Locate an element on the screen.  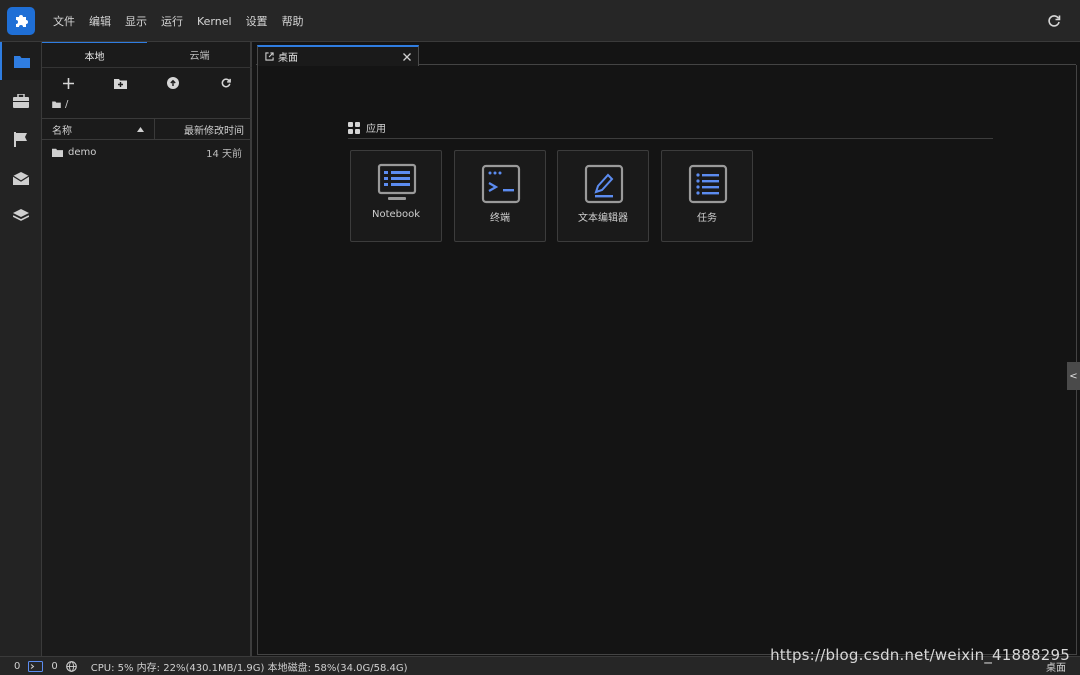
terminal-count: 0 is located at coordinates (54, 666).